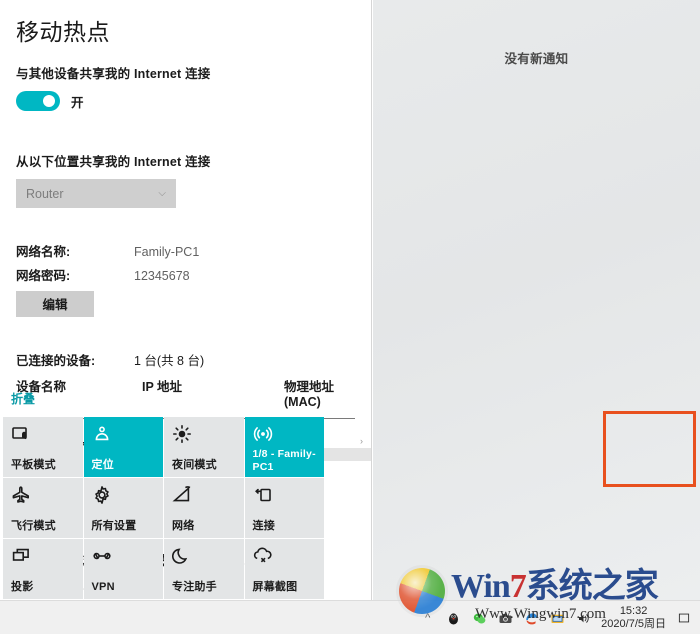 The image size is (700, 635). Describe the element at coordinates (43, 508) in the screenshot. I see `tile-airplane-mode: 飞行模式` at that location.